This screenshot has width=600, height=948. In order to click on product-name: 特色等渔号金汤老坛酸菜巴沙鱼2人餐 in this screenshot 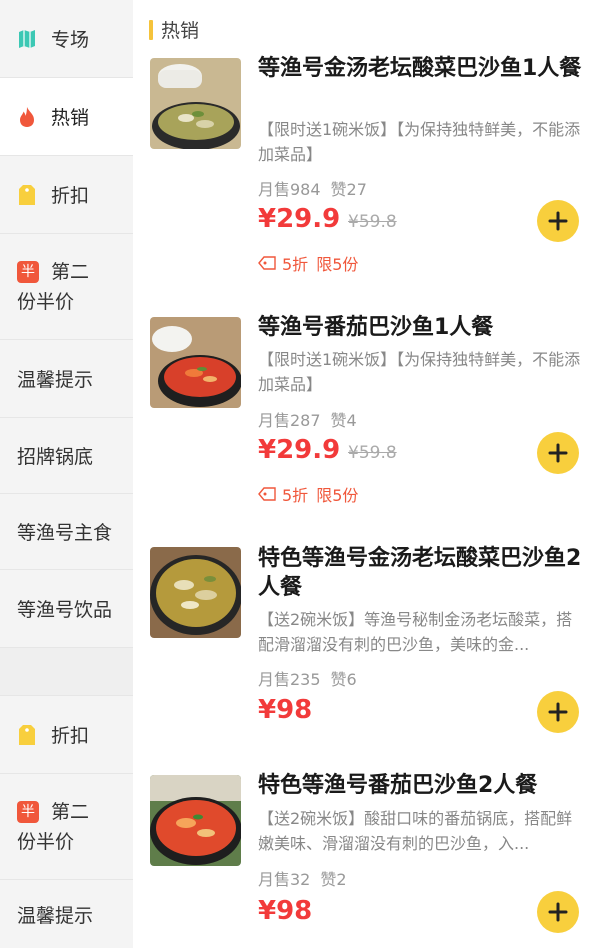, I will do `click(420, 573)`.